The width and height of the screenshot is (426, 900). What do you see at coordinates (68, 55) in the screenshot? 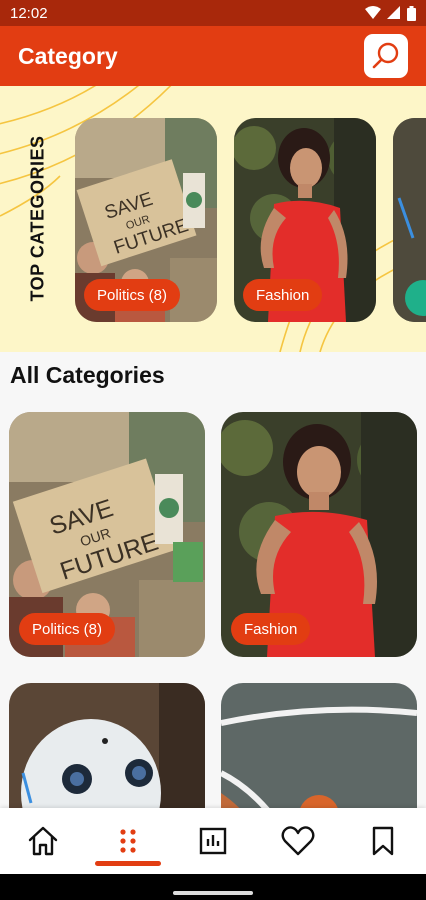
I see `page-title: Category` at bounding box center [68, 55].